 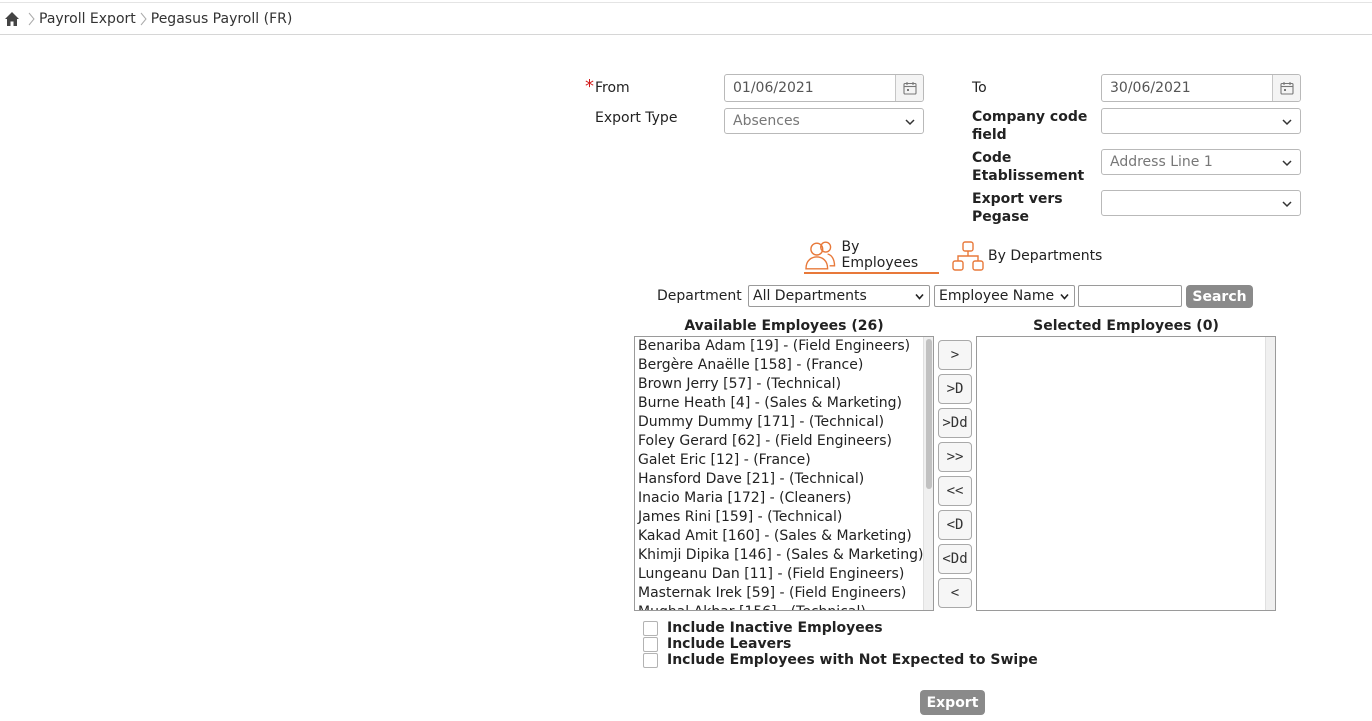 I want to click on from-label: From, so click(x=612, y=88).